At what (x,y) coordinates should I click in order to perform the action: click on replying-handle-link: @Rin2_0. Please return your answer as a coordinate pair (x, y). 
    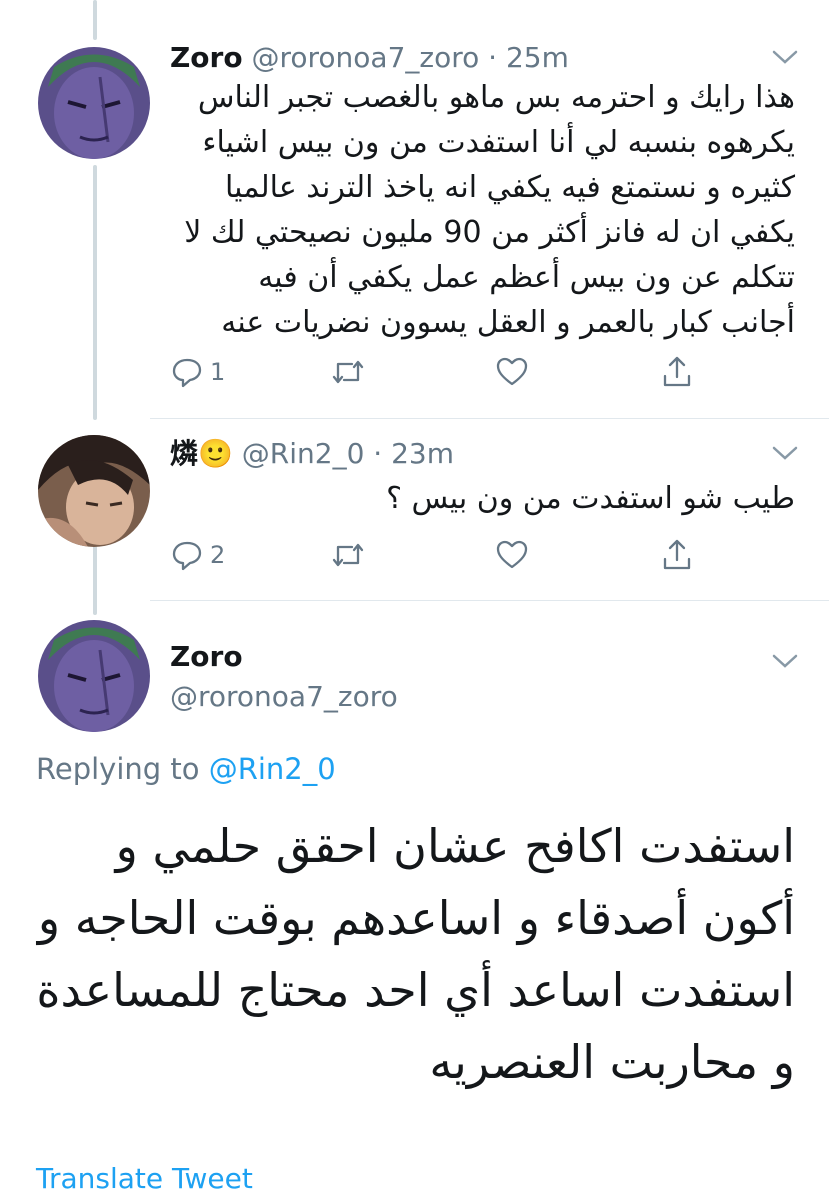
    Looking at the image, I should click on (272, 769).